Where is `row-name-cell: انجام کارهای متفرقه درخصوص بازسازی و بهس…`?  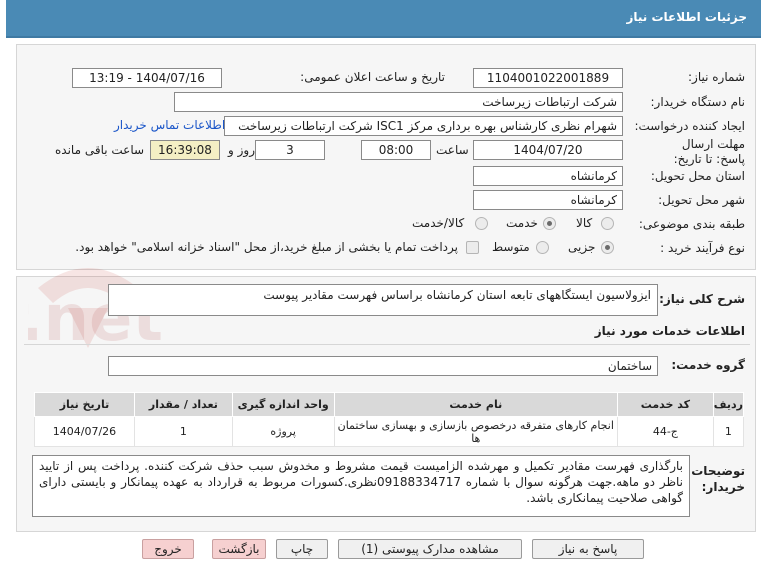 row-name-cell: انجام کارهای متفرقه درخصوص بازسازی و بهس… is located at coordinates (475, 431).